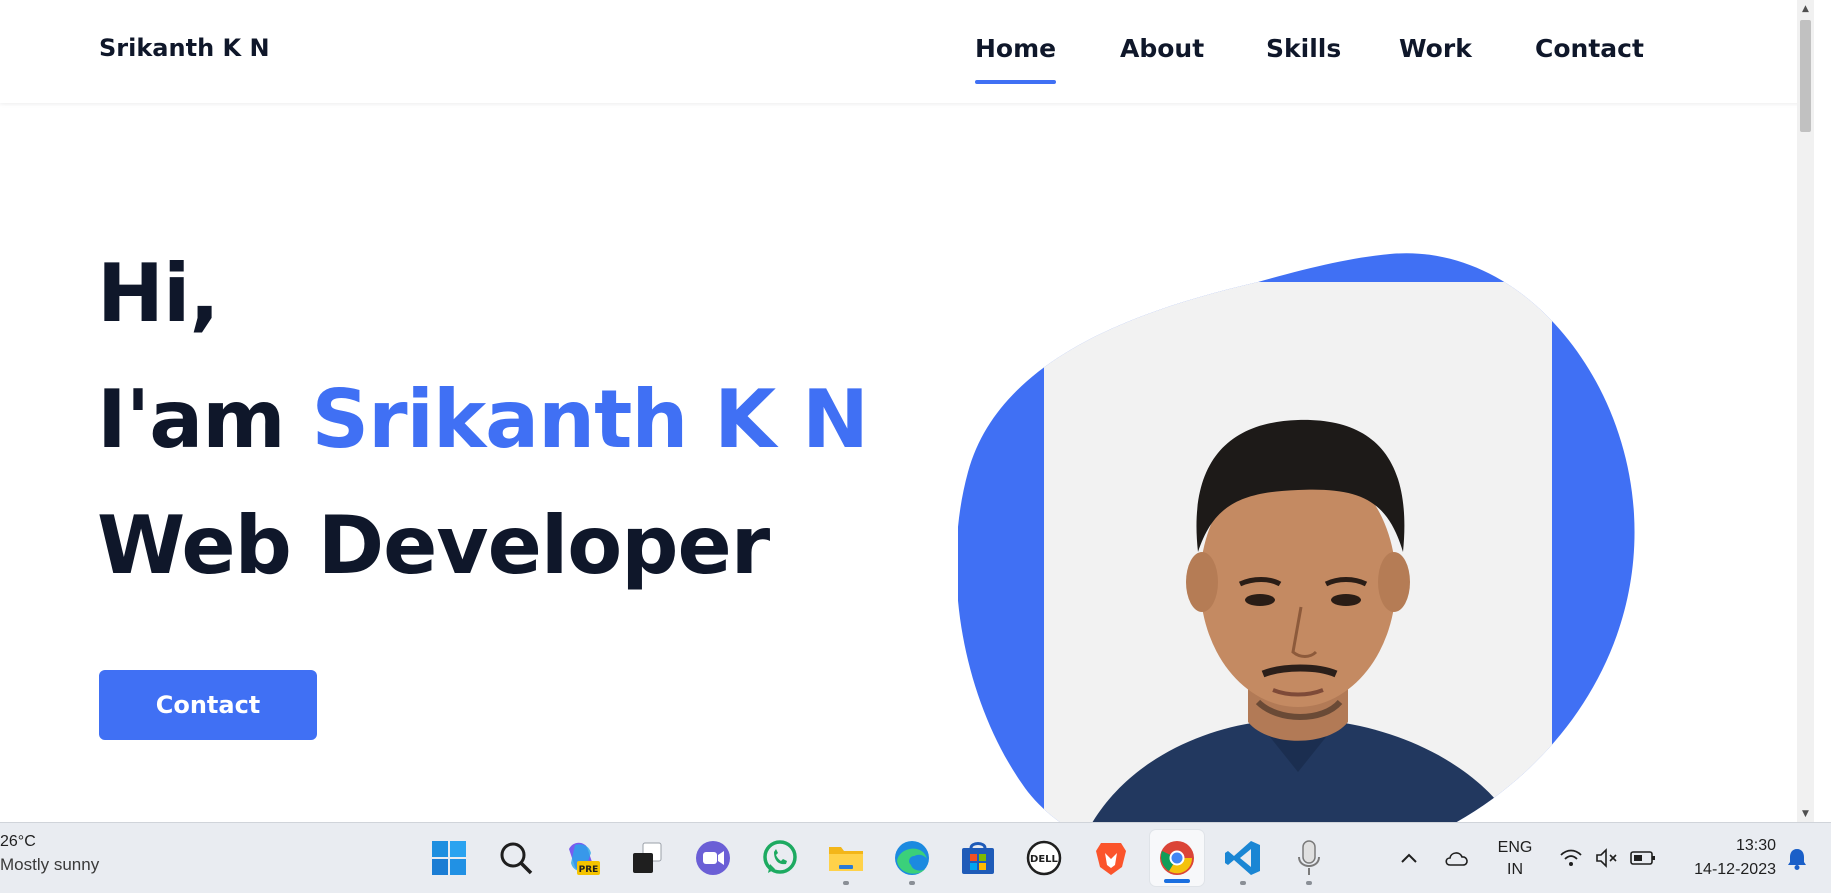 The height and width of the screenshot is (893, 1831). I want to click on volume-muted-icon, so click(1607, 858).